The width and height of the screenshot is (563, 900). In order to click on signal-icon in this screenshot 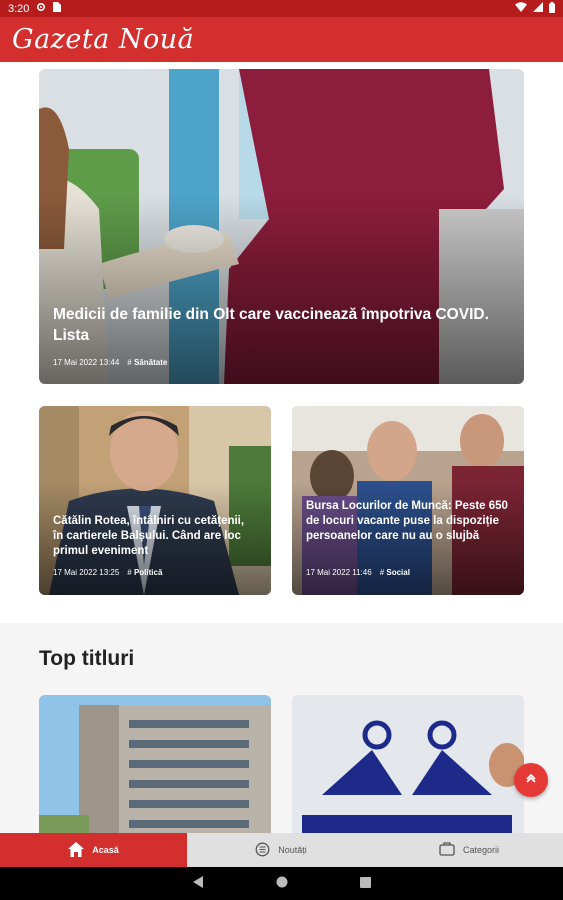, I will do `click(538, 8)`.